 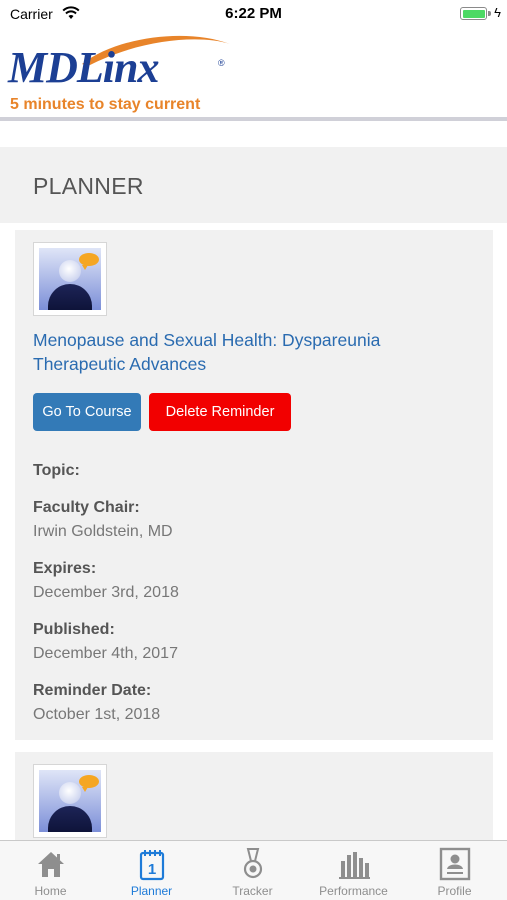 I want to click on tab-profile: Profile, so click(x=454, y=870).